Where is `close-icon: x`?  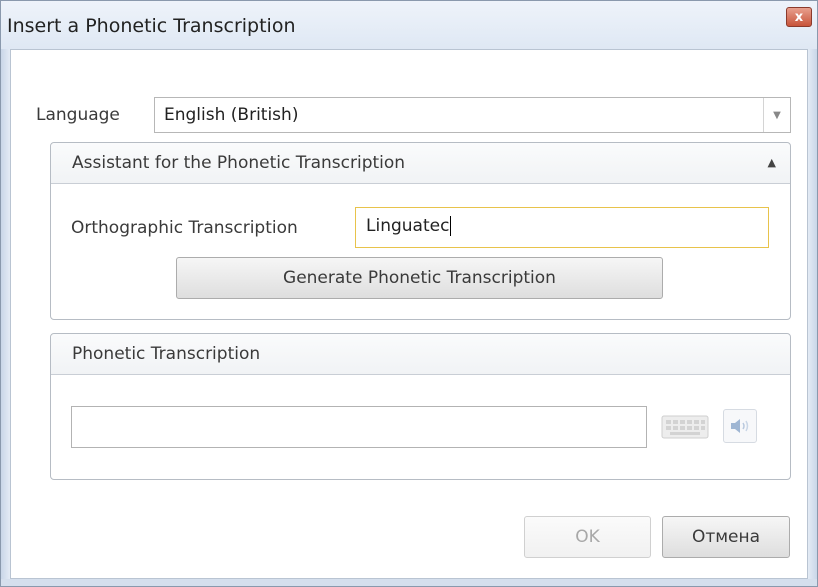
close-icon: x is located at coordinates (799, 17).